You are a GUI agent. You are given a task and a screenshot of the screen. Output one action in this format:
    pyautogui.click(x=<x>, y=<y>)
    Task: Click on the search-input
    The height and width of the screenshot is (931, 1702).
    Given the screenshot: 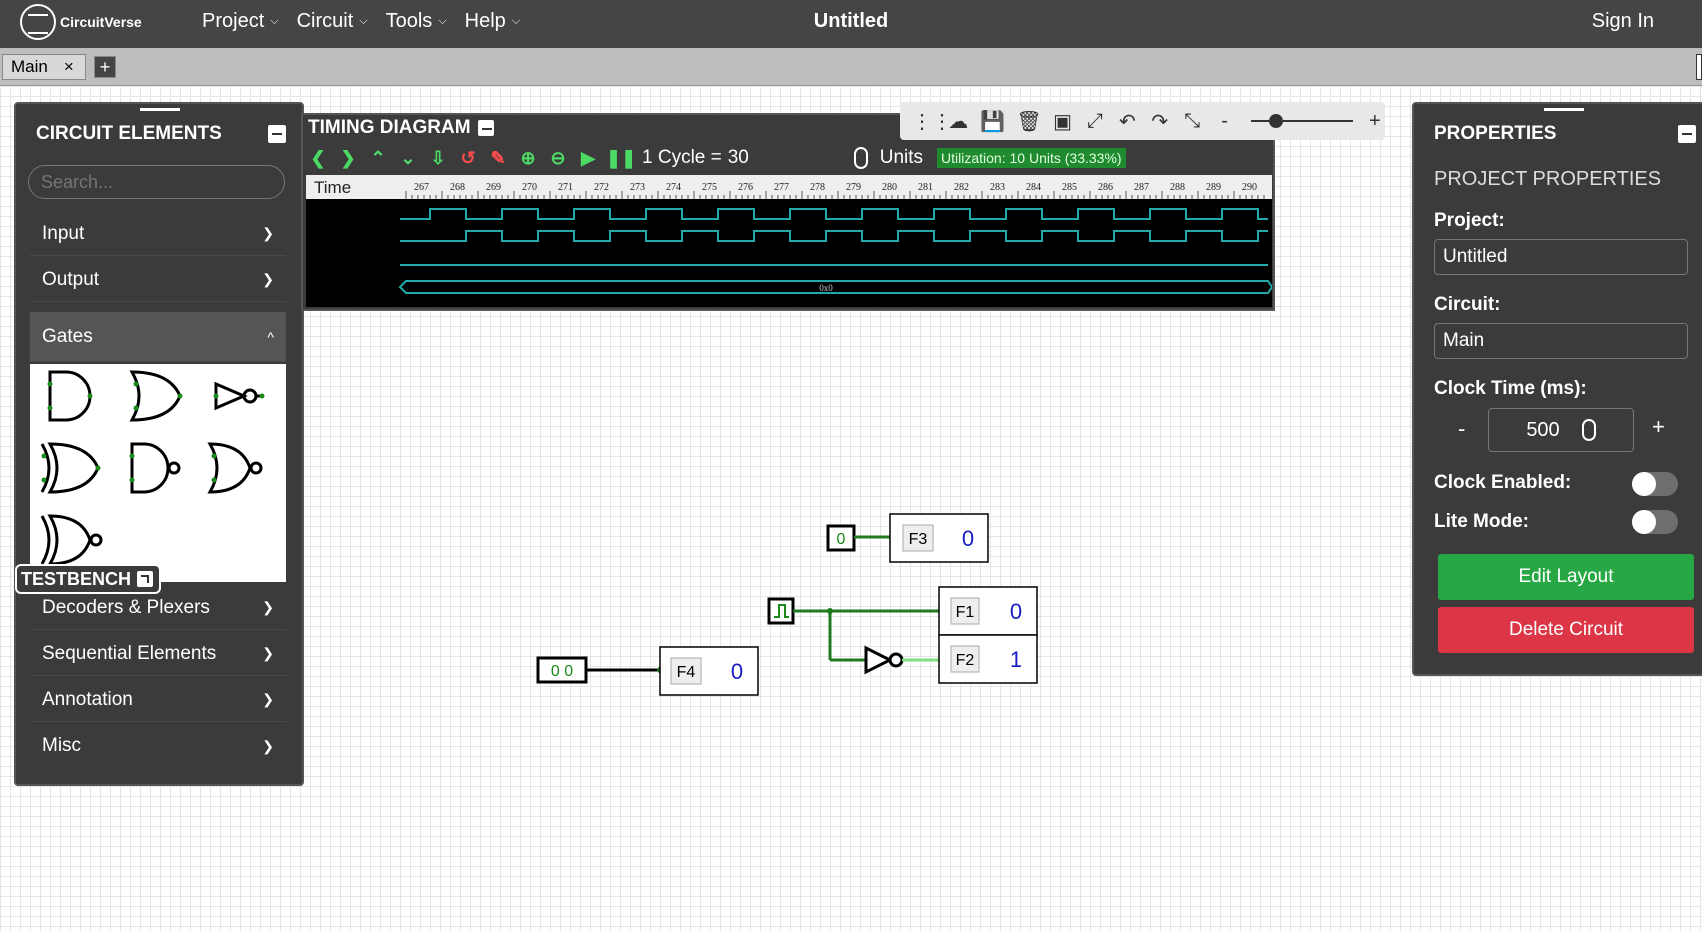 What is the action you would take?
    pyautogui.click(x=156, y=182)
    